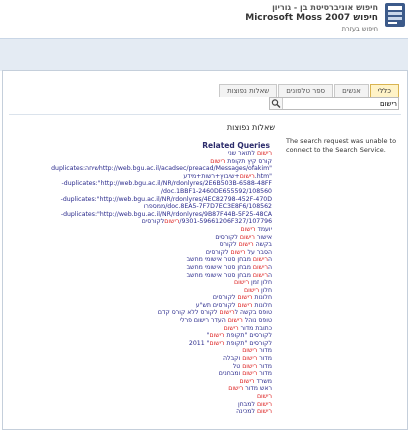 The width and height of the screenshot is (408, 430). I want to click on related-query-link: 9301-59661206F327/107796/רישוםלקורסים, so click(138, 222).